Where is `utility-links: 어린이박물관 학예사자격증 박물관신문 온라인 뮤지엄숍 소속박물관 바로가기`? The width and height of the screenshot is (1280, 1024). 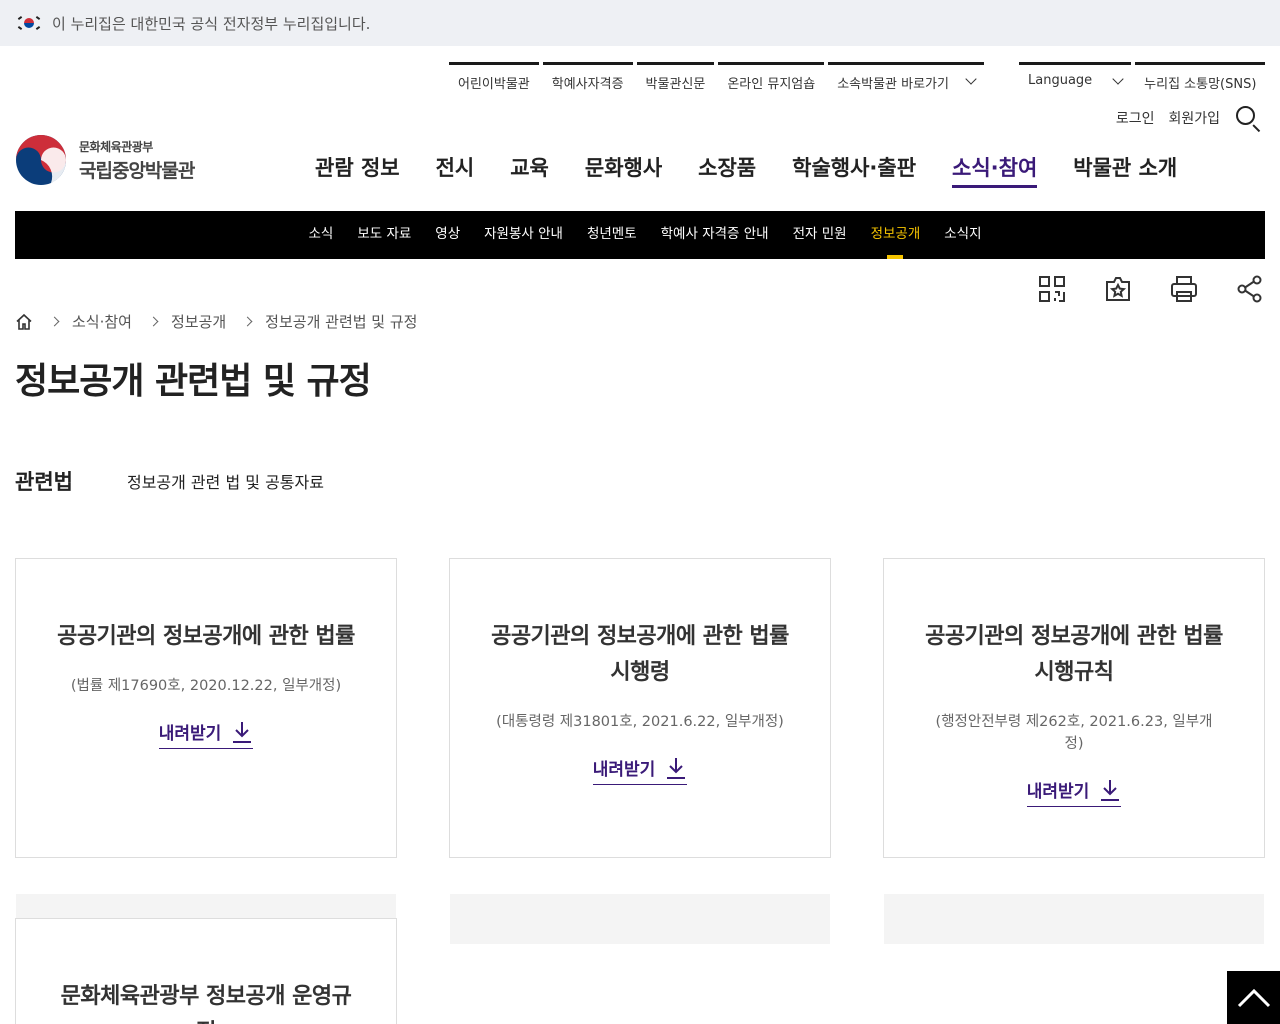 utility-links: 어린이박물관 학예사자격증 박물관신문 온라인 뮤지엄숍 소속박물관 바로가기 is located at coordinates (718, 82).